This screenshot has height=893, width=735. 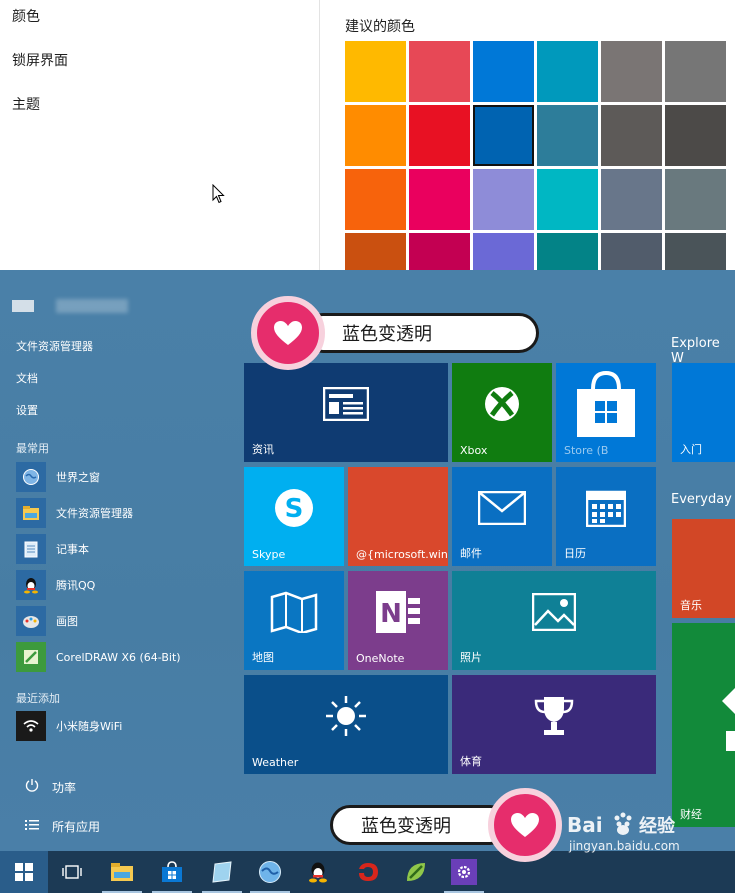 What do you see at coordinates (703, 568) in the screenshot?
I see `tile-music: 音乐` at bounding box center [703, 568].